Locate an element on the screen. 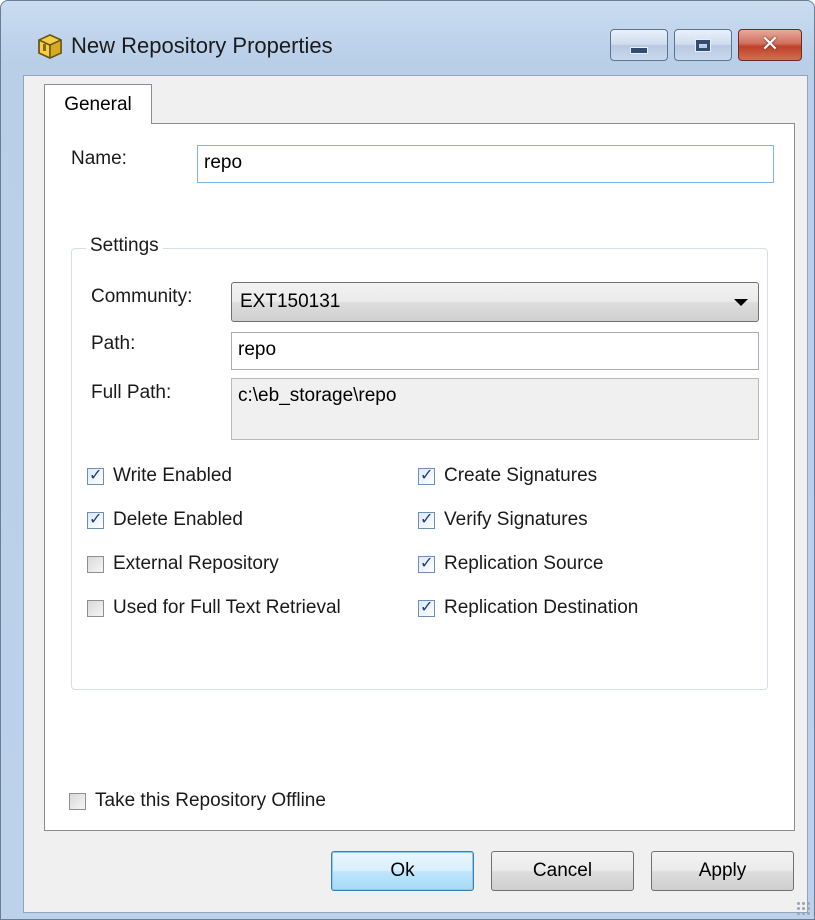 This screenshot has width=815, height=920. maximize-icon is located at coordinates (703, 45).